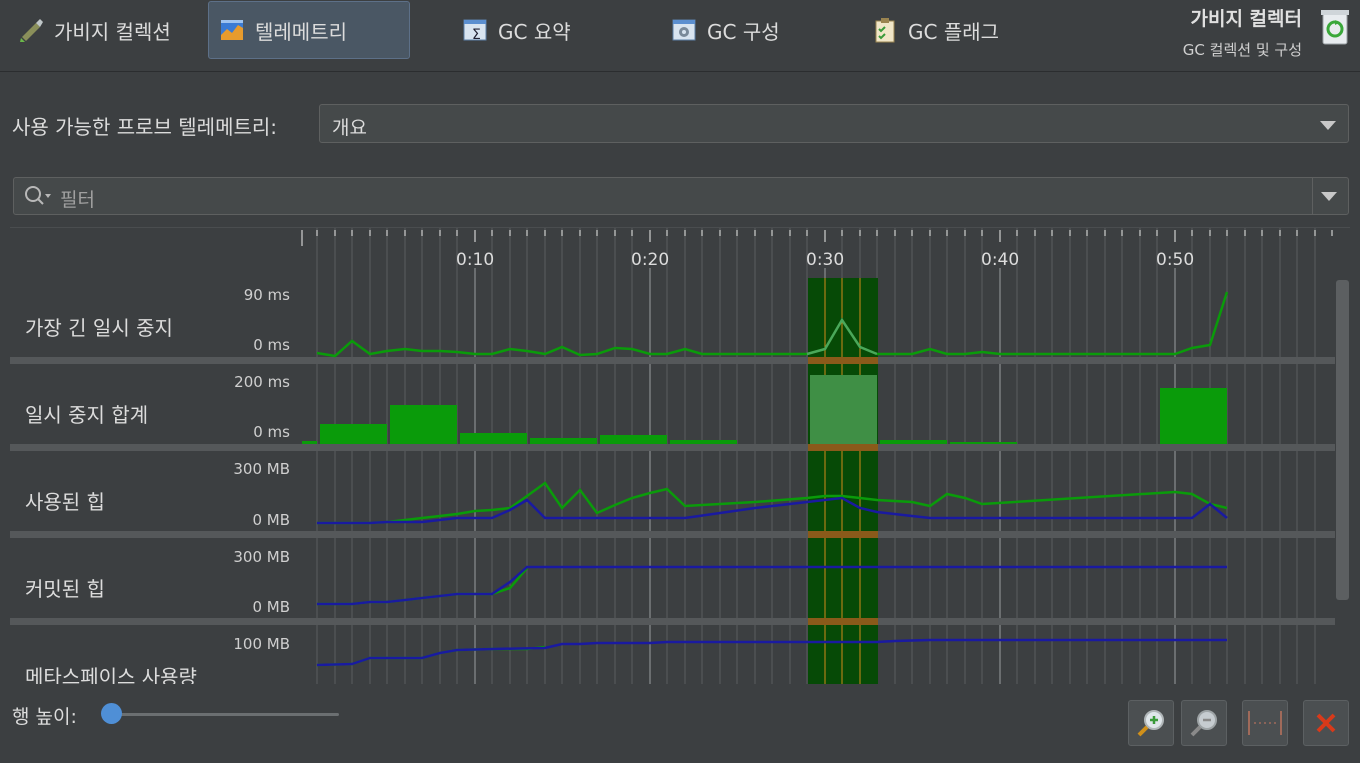 This screenshot has height=763, width=1360. I want to click on filter-divider, so click(1312, 196).